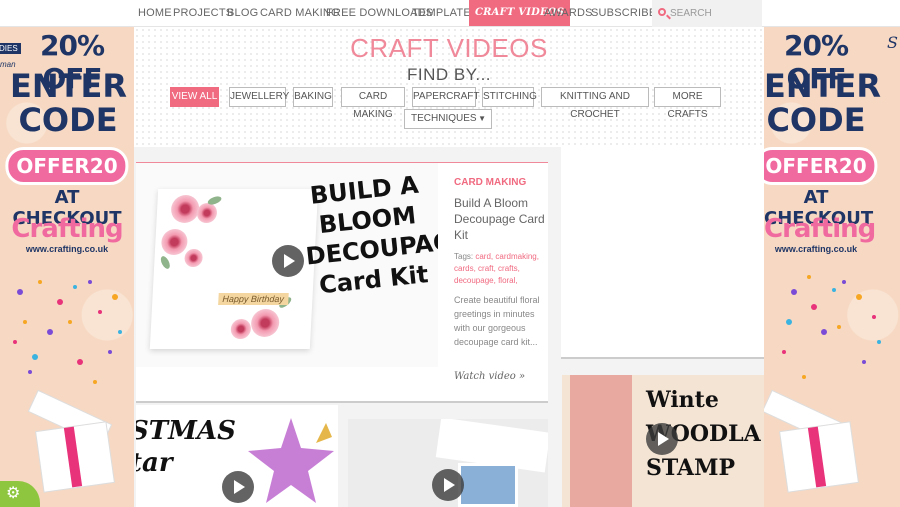 The height and width of the screenshot is (507, 900). What do you see at coordinates (237, 456) in the screenshot?
I see `video-thumbnail-christmas-star: STMAS tar` at bounding box center [237, 456].